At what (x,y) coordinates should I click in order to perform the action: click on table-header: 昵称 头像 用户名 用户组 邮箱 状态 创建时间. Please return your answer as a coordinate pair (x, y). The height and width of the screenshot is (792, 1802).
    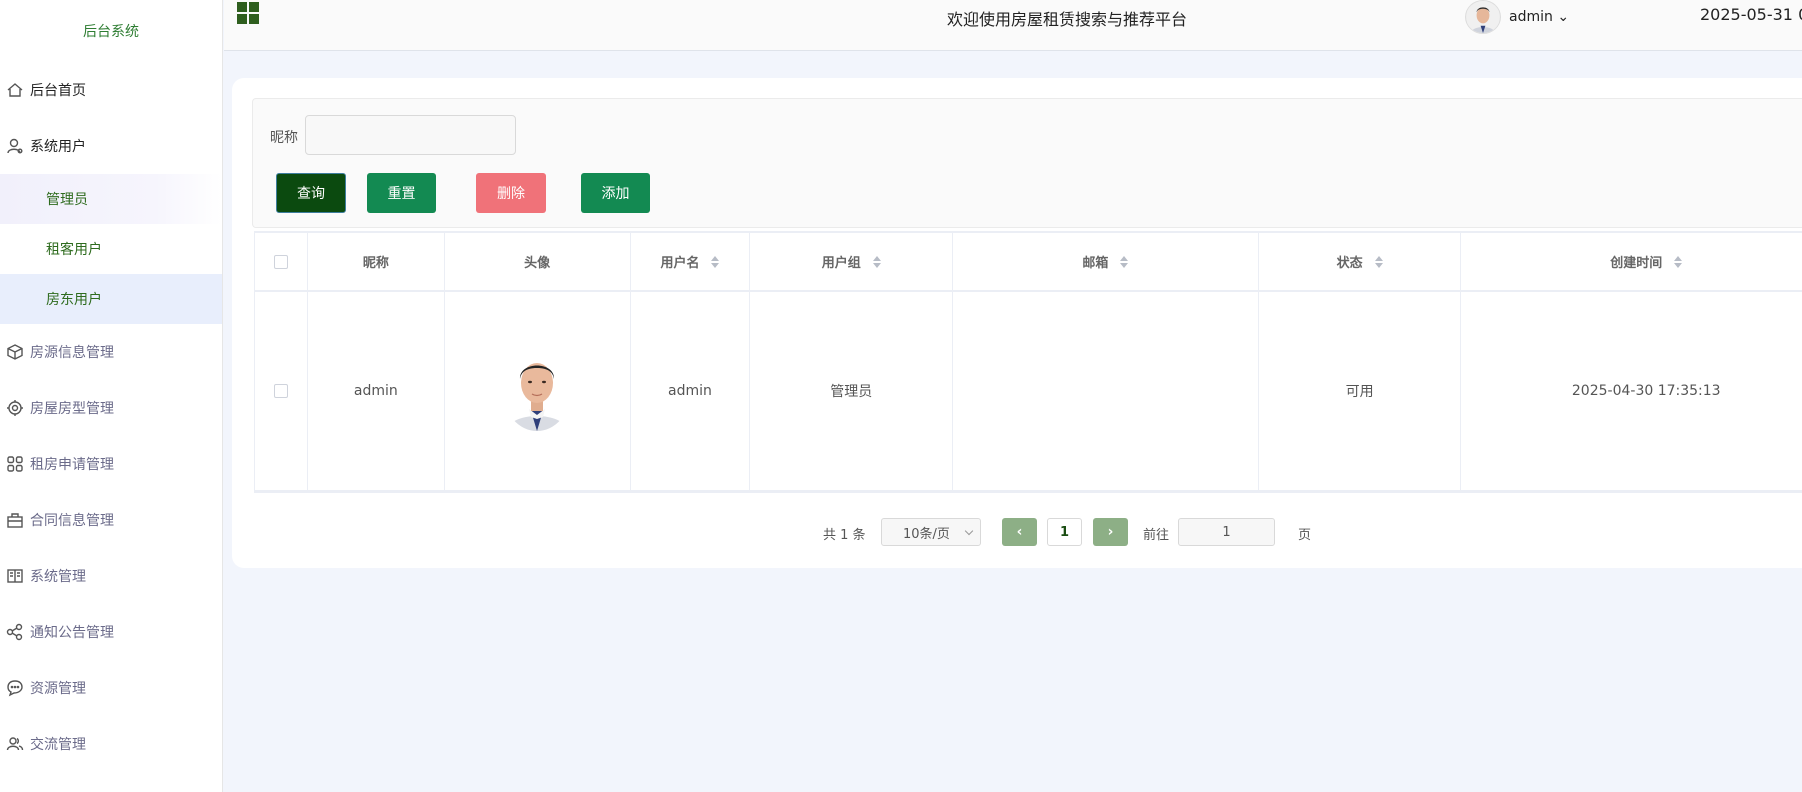
    Looking at the image, I should click on (1028, 261).